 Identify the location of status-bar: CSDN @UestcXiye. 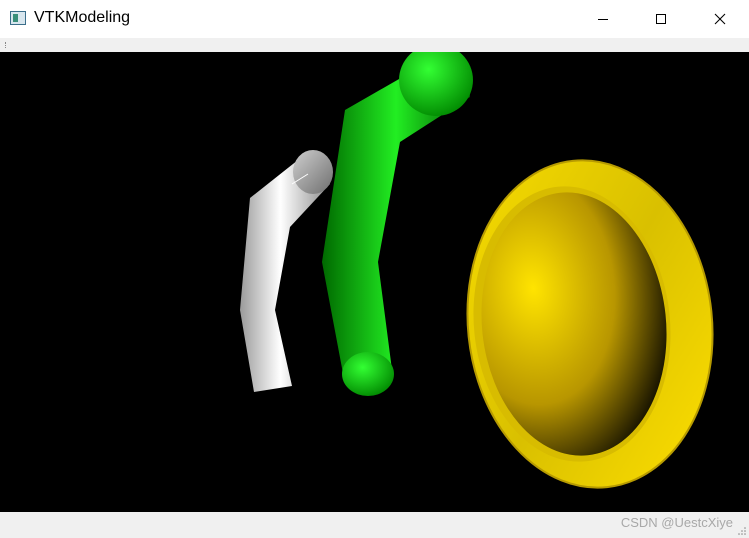
(374, 525).